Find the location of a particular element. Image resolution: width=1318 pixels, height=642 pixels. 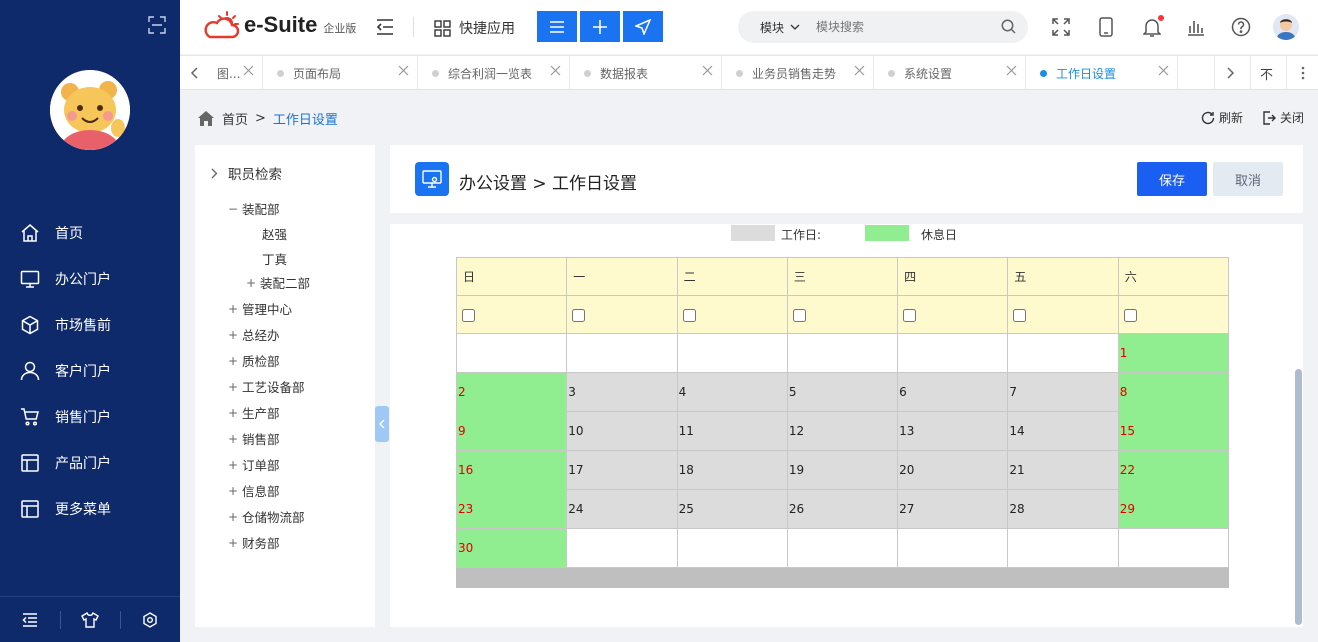

send-button is located at coordinates (643, 26).